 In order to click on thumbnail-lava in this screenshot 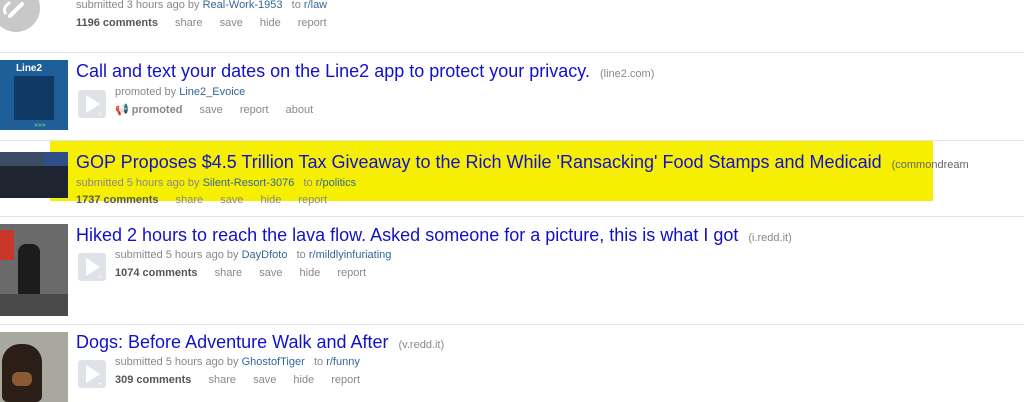, I will do `click(7, 245)`.